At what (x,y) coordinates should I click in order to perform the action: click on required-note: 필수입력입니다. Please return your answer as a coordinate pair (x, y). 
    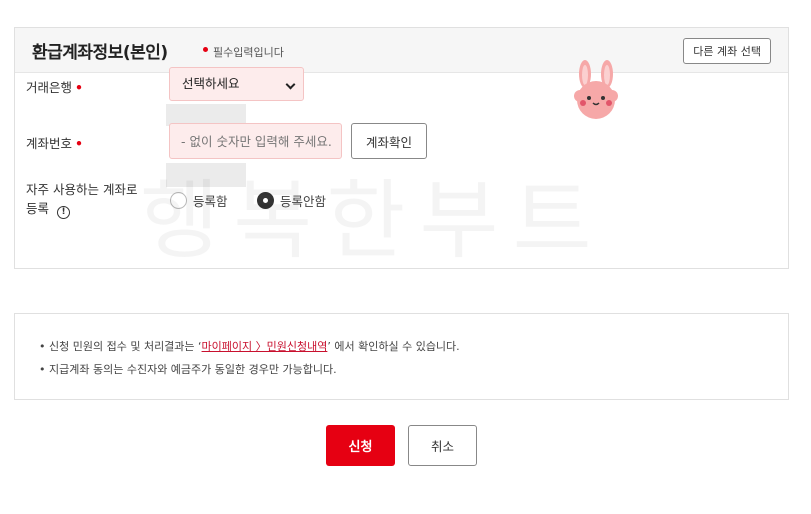
    Looking at the image, I should click on (248, 52).